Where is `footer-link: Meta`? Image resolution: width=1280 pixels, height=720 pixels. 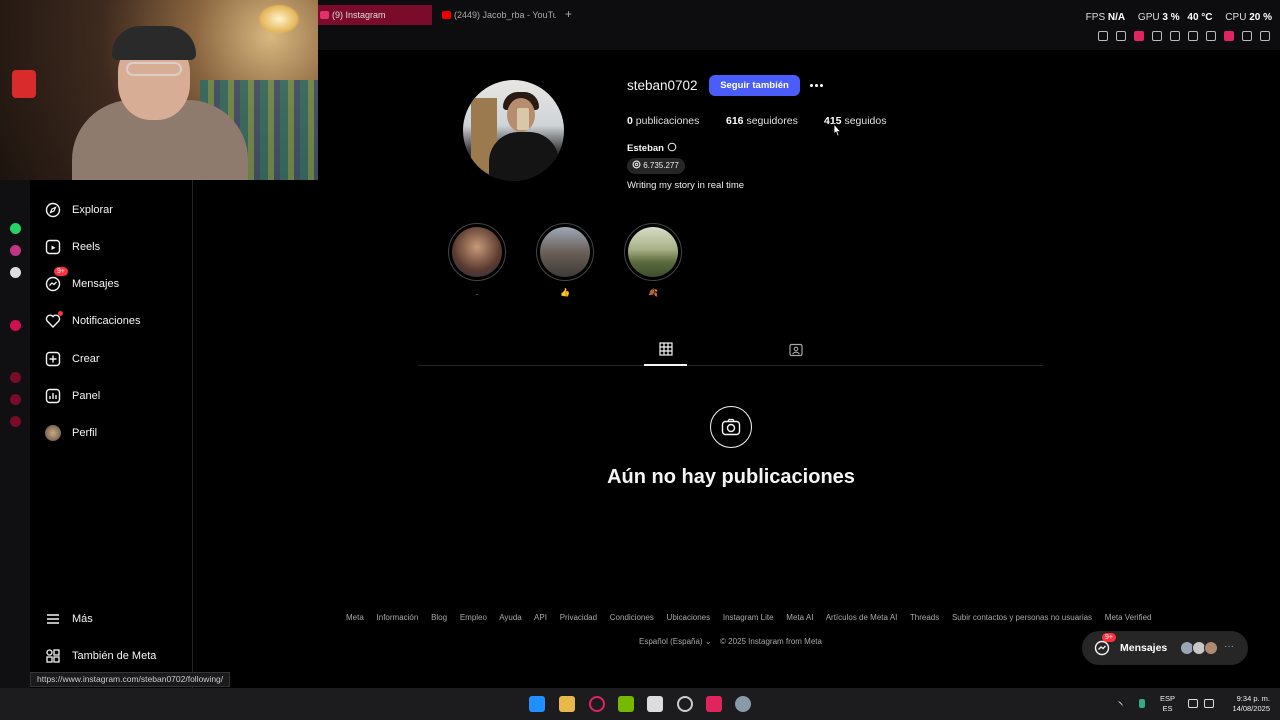 footer-link: Meta is located at coordinates (355, 617).